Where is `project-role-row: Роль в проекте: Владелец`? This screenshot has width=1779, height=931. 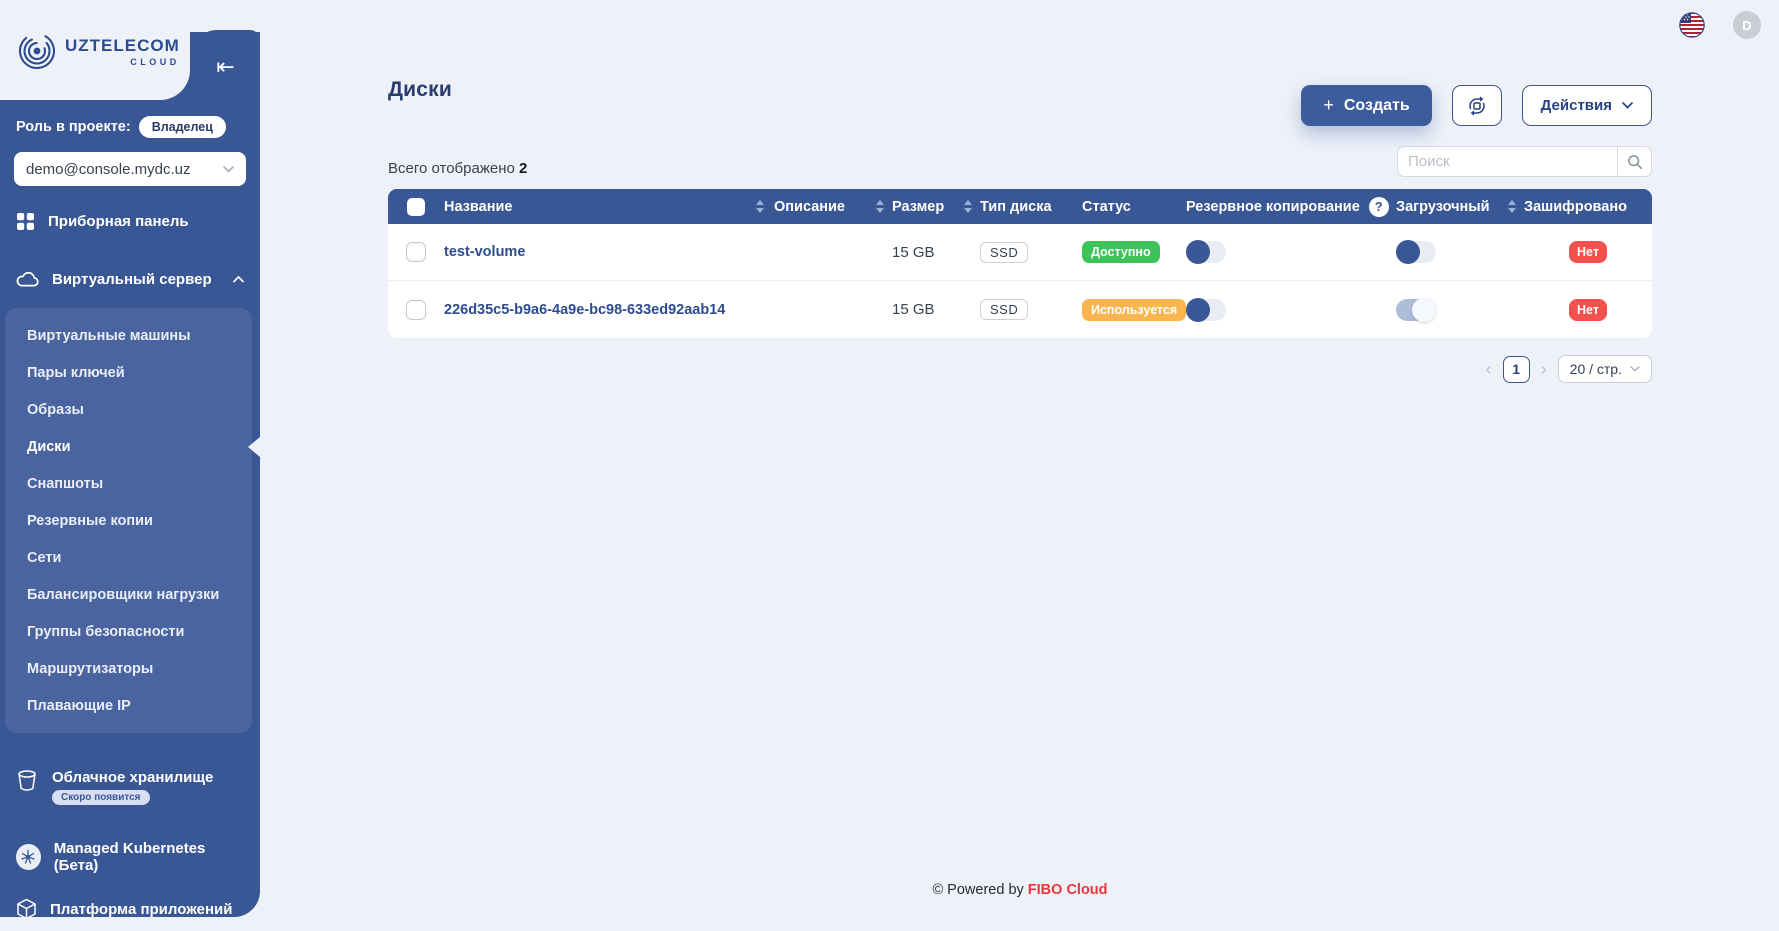
project-role-row: Роль в проекте: Владелец is located at coordinates (130, 121).